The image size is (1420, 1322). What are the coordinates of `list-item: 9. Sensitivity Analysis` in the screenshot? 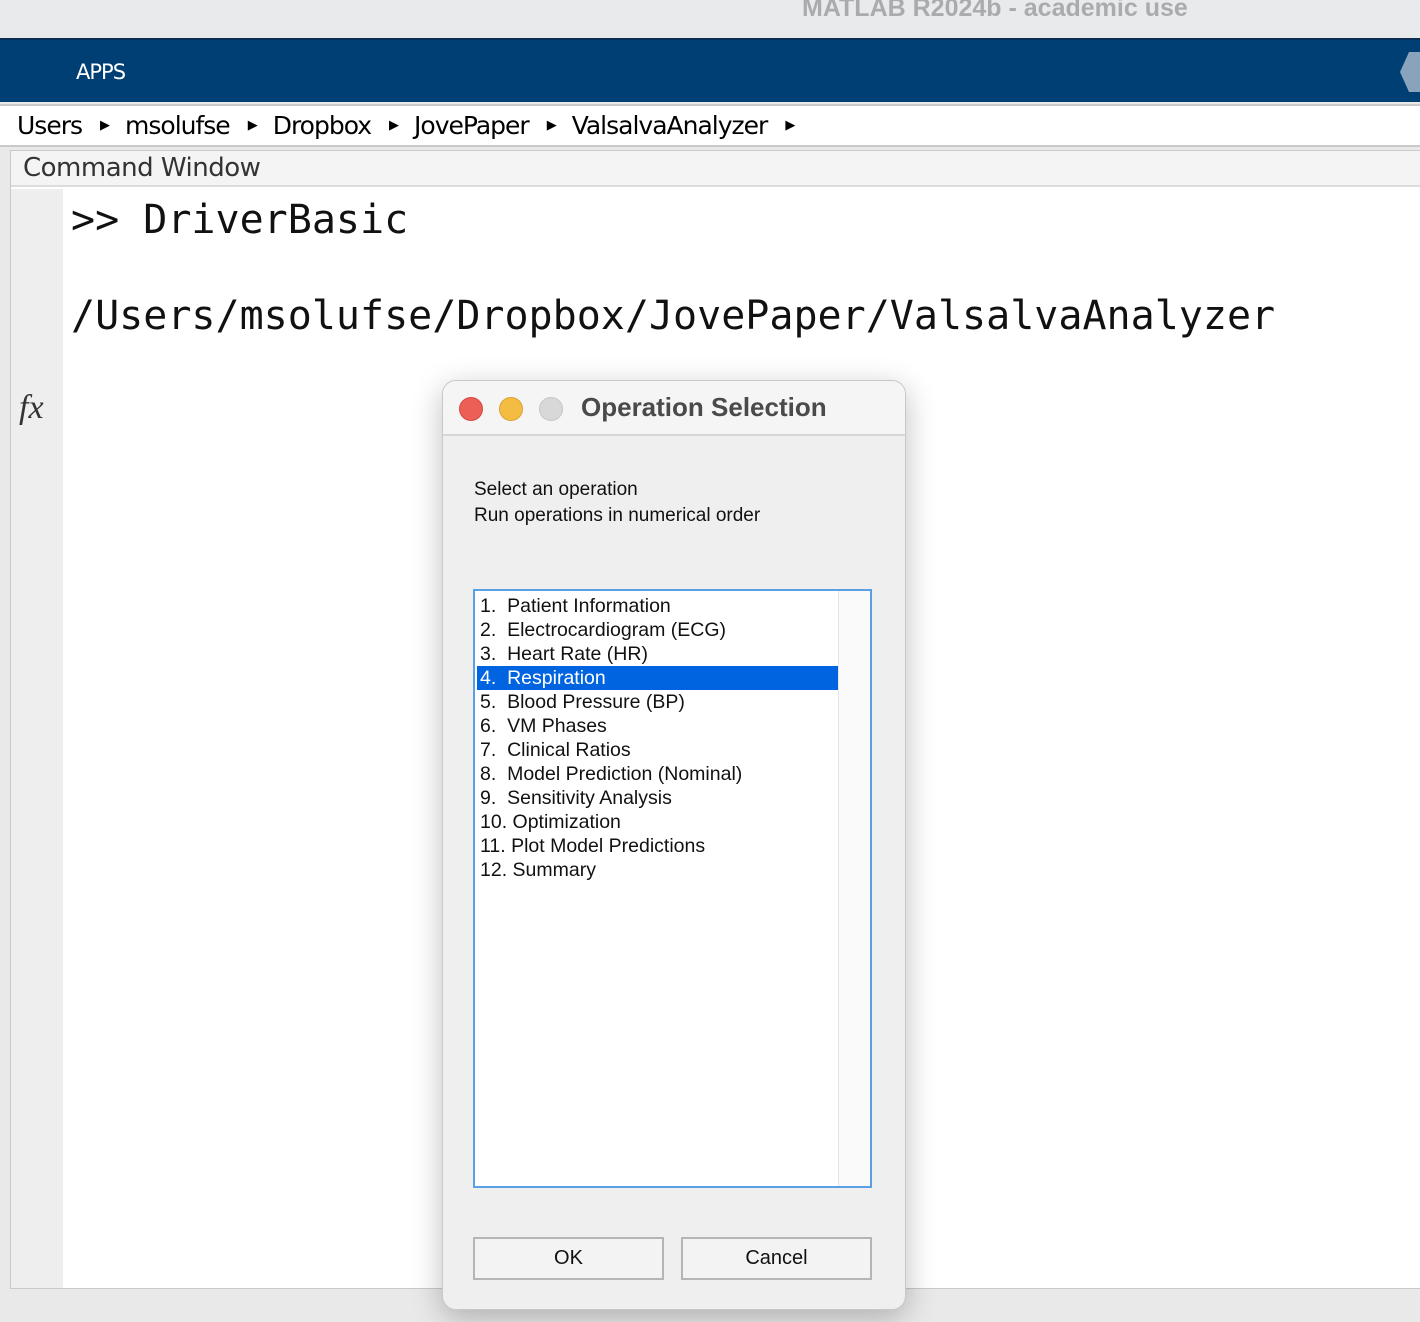 It's located at (657, 798).